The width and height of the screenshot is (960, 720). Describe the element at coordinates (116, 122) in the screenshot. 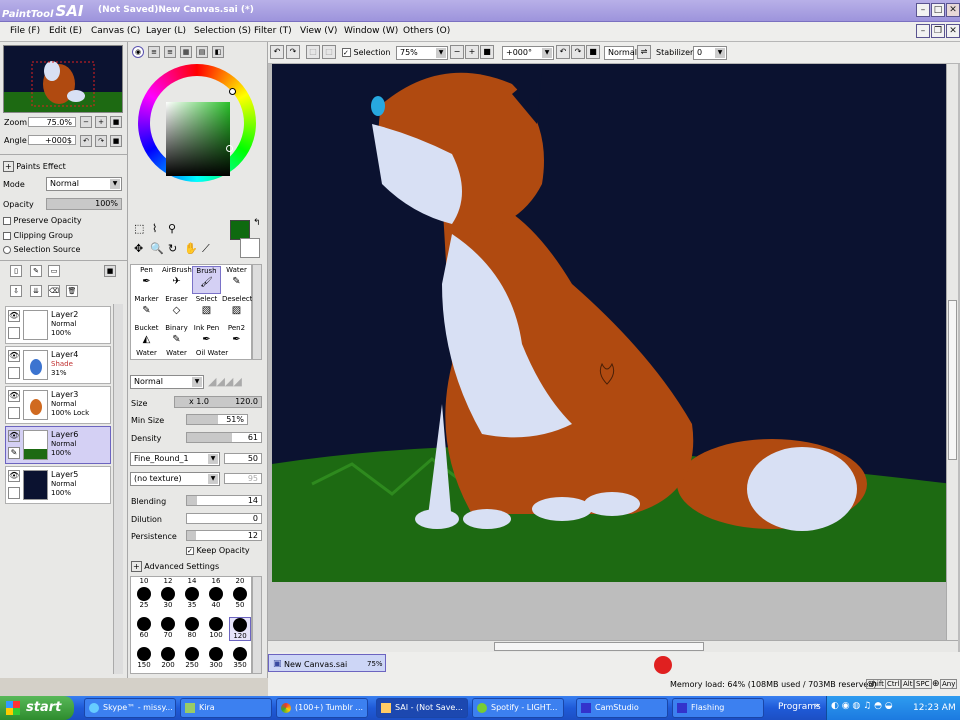

I see `zoom-reset-icon: ■` at that location.